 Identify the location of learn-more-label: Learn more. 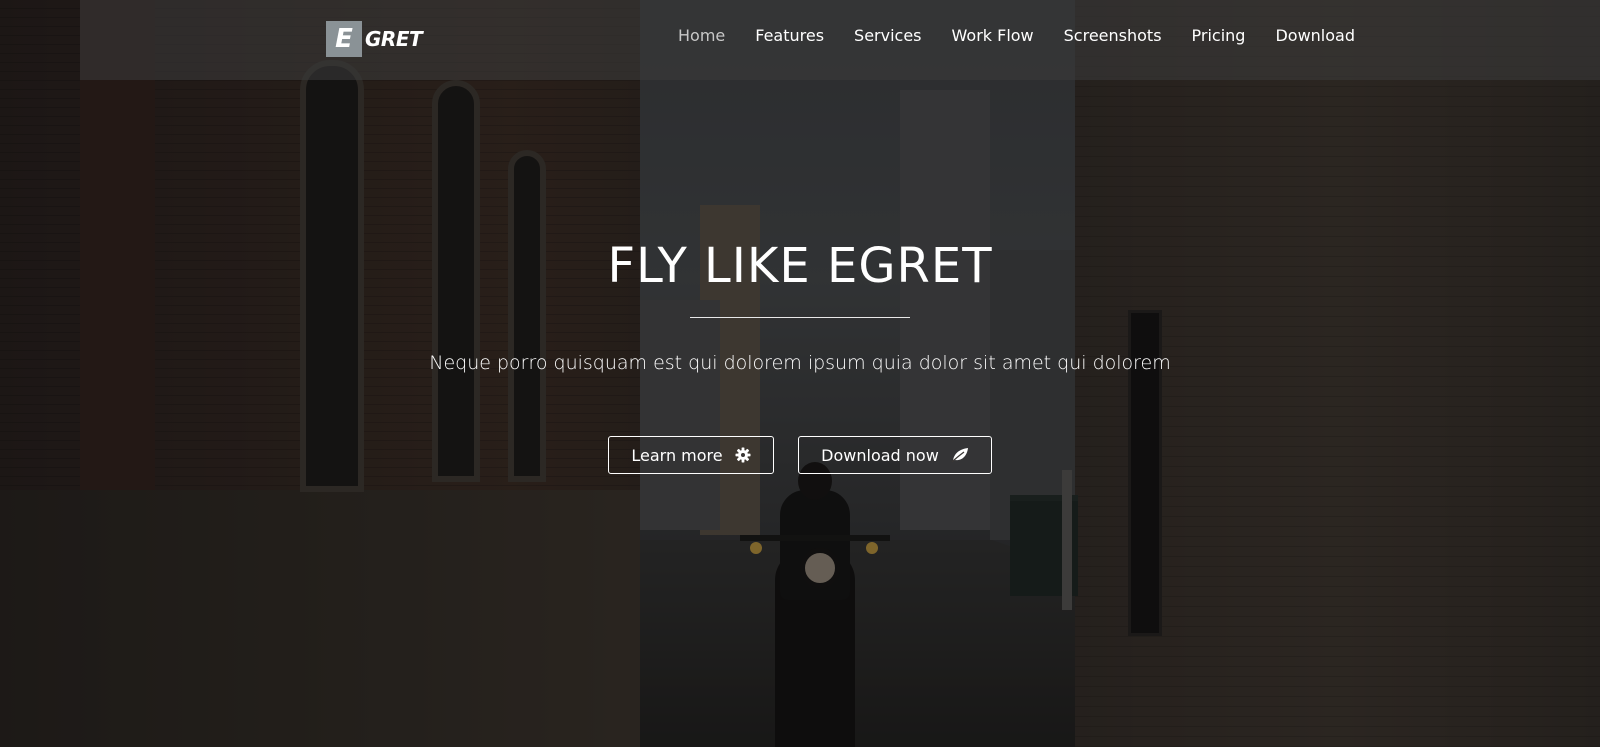
(677, 455).